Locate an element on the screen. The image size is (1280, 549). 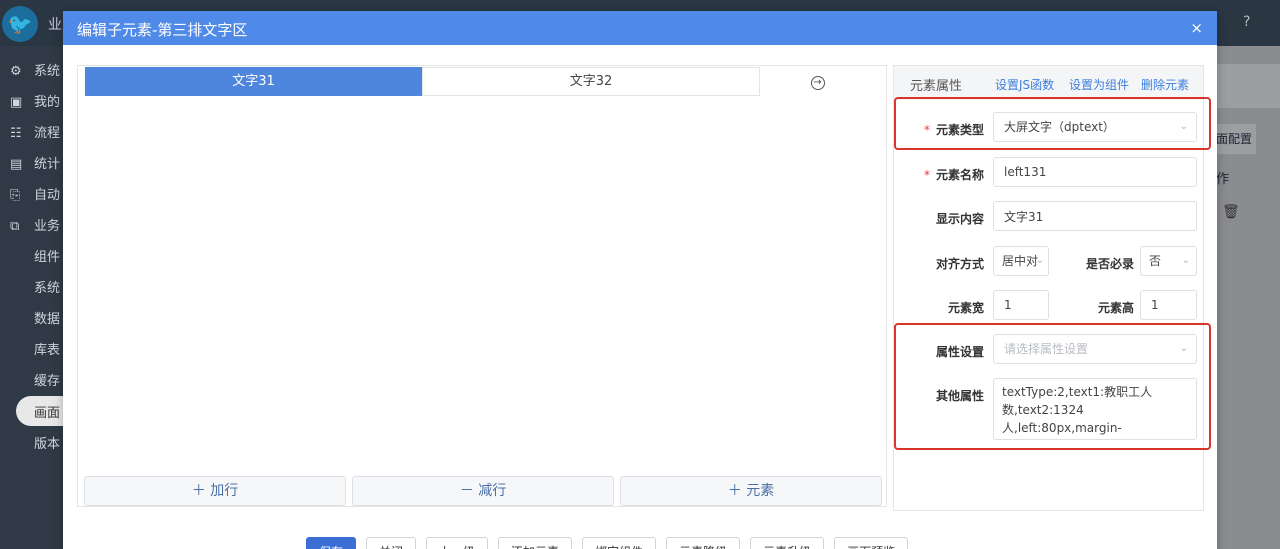
element-tabs: 文字31 文字32 → is located at coordinates (480, 82).